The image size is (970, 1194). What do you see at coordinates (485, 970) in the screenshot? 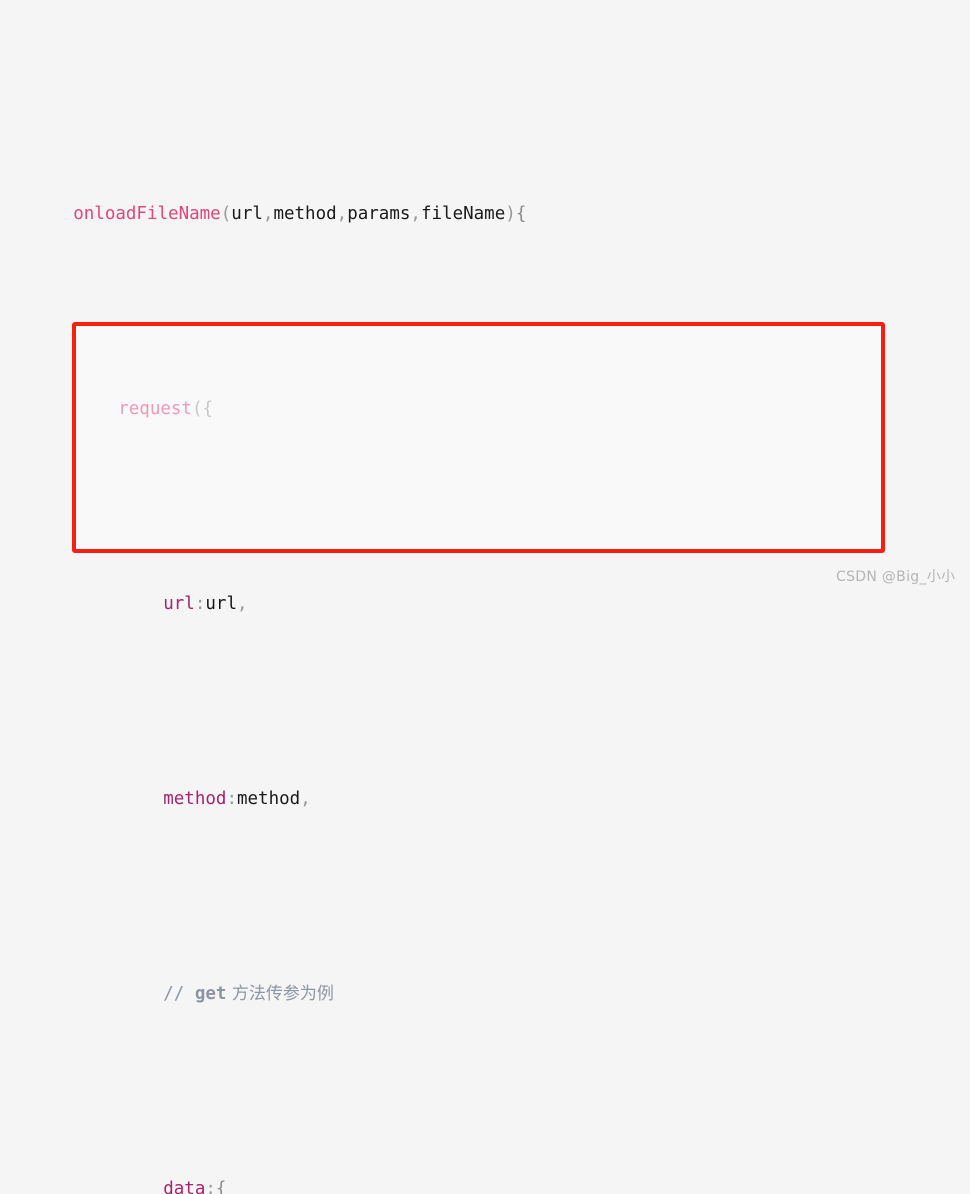
I see `code-line: // get 方法传参为例` at bounding box center [485, 970].